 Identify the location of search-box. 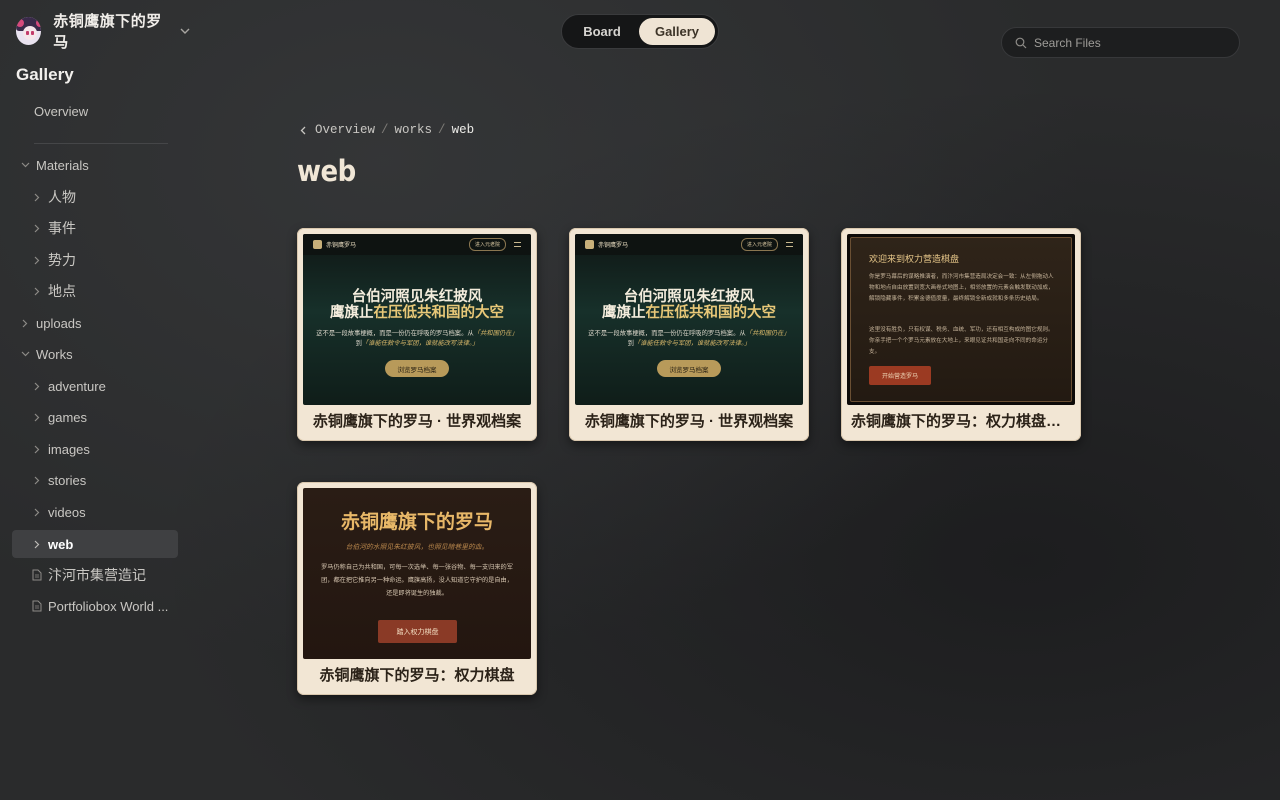
(1120, 42).